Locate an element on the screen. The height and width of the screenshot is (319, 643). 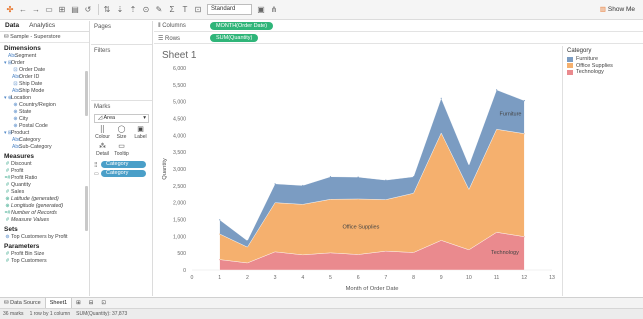
dimensions-scrollbar is located at coordinates (86, 93).